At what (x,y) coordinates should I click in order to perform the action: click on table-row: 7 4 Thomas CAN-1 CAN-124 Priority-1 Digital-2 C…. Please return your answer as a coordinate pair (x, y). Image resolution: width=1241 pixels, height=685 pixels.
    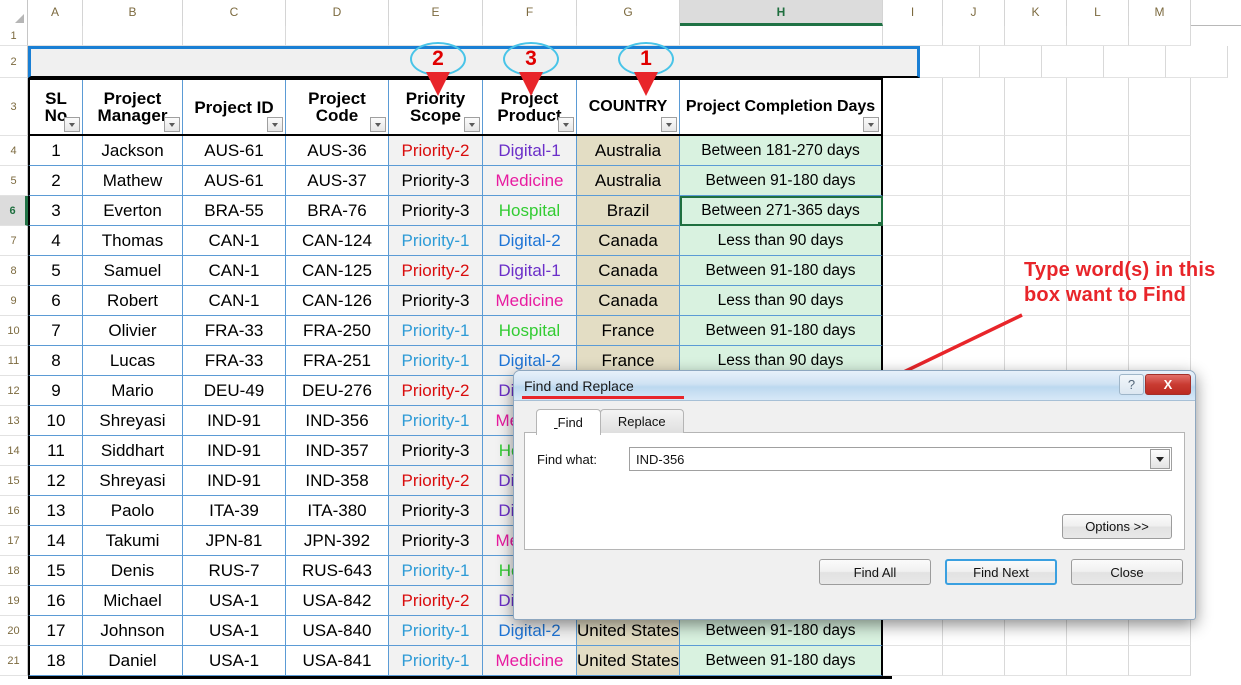
    Looking at the image, I should click on (620, 241).